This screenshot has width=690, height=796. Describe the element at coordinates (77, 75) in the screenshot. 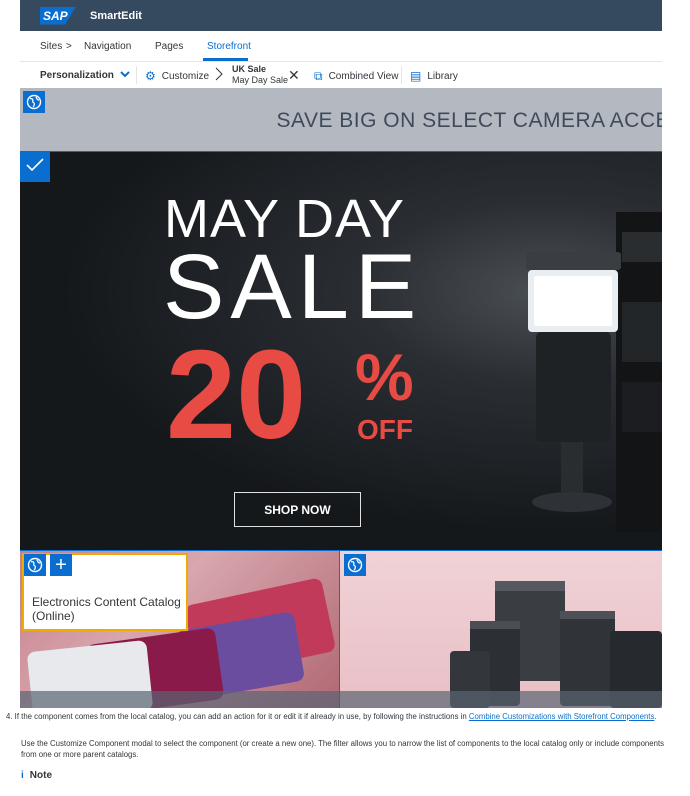

I see `personalization-label: Personalization` at that location.